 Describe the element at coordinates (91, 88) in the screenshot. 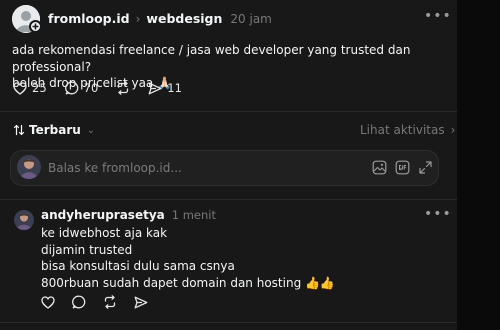

I see `comment-count: 70` at that location.